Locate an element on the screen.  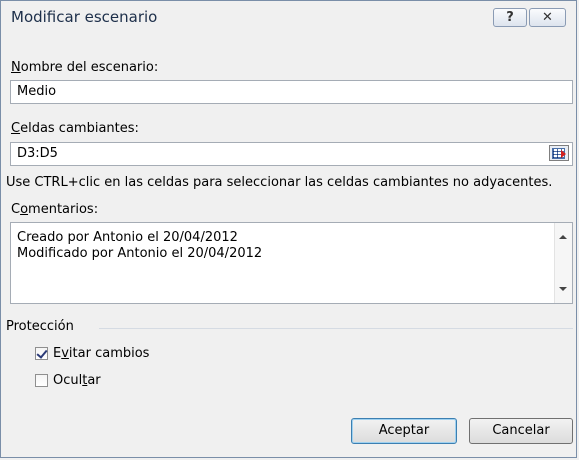
close-button: ✕ is located at coordinates (547, 17).